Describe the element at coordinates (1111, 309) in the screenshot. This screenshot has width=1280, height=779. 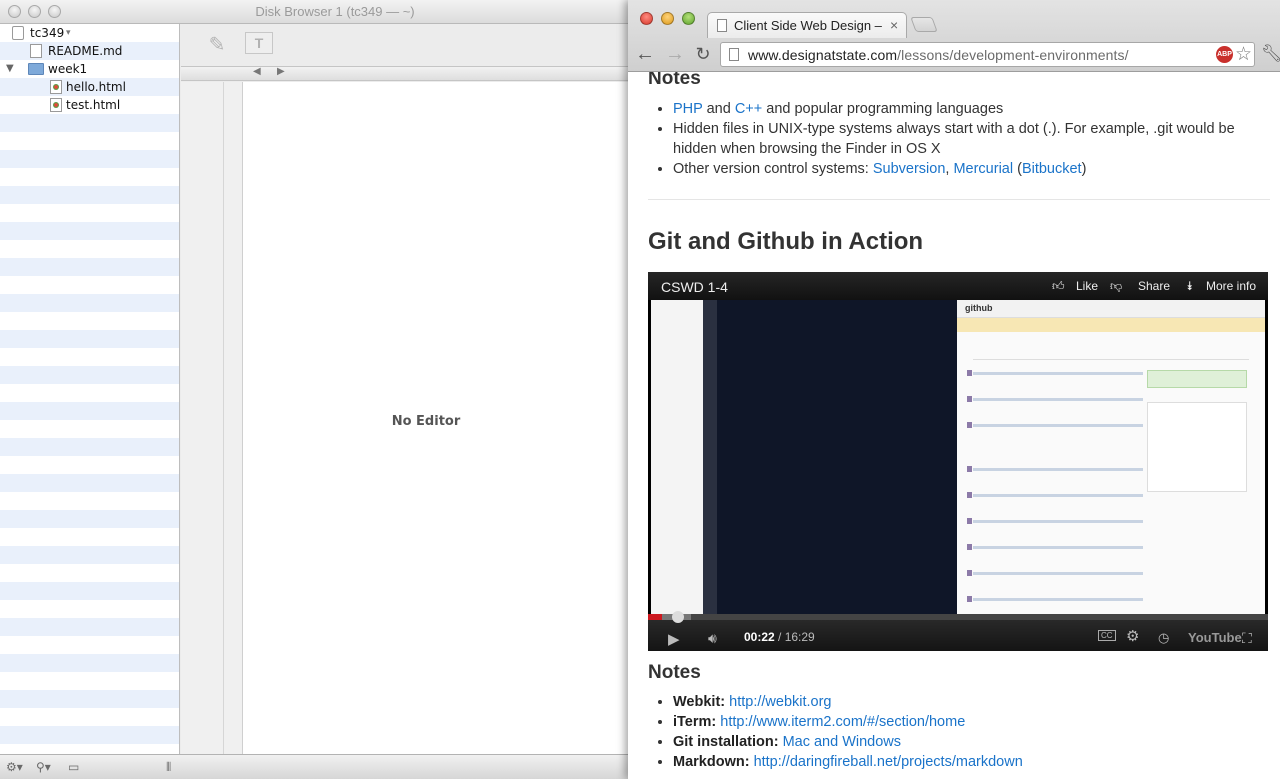
I see `github-header: github` at that location.